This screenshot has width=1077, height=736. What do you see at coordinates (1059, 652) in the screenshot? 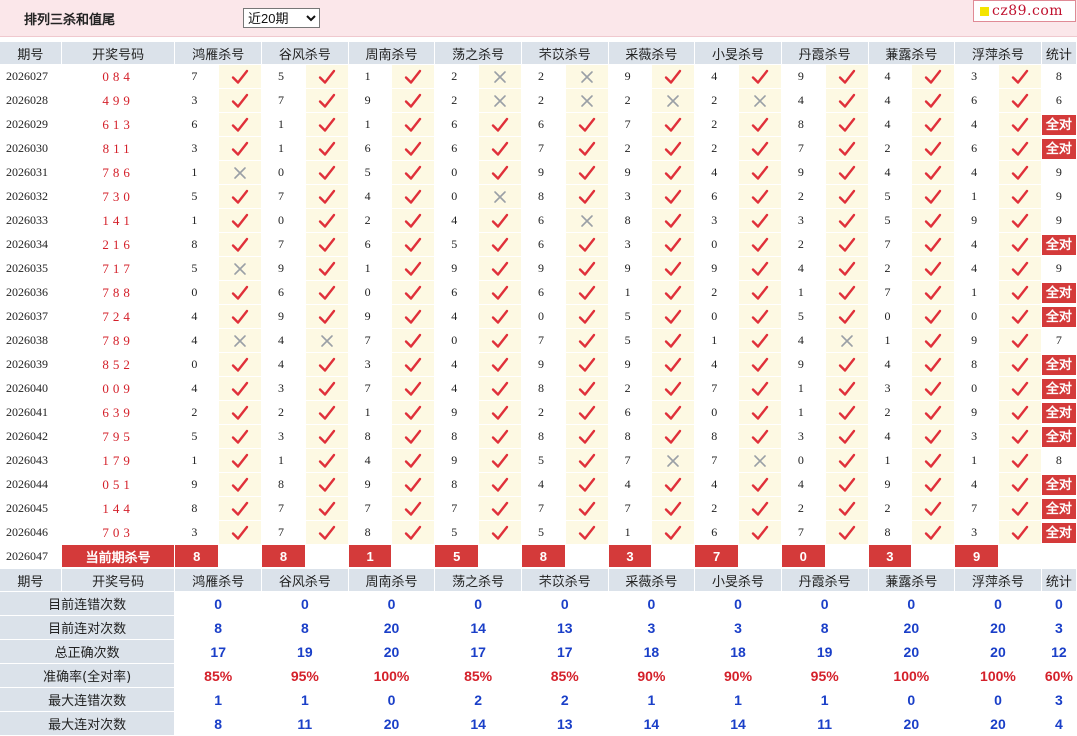
I see `summary-total: 12` at bounding box center [1059, 652].